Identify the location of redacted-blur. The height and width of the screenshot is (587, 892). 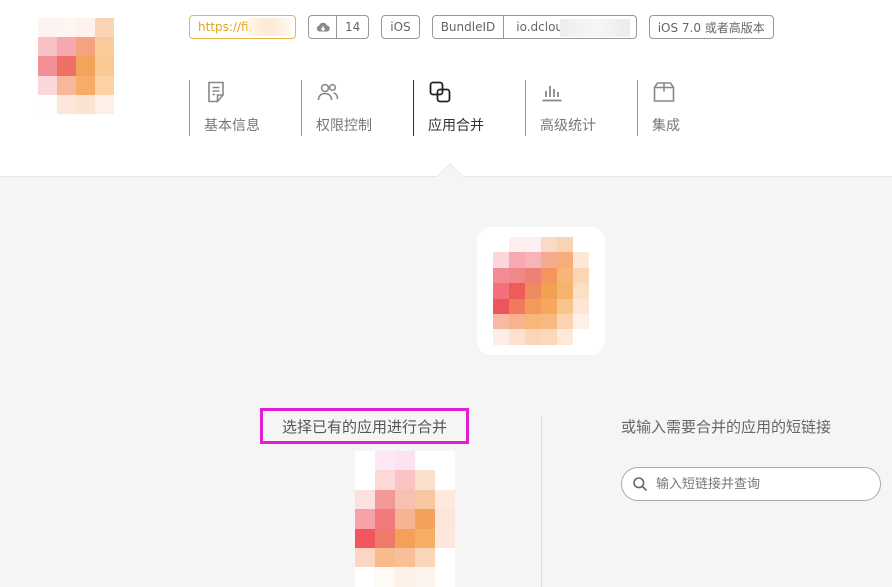
(269, 27).